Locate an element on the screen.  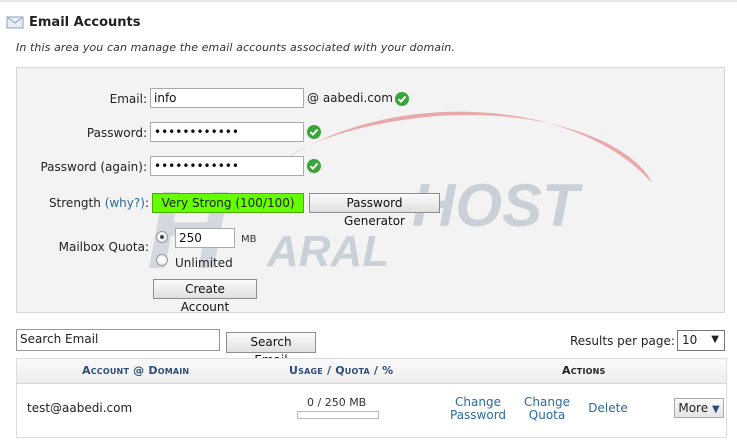
change-quota-link: Change Quota is located at coordinates (547, 409).